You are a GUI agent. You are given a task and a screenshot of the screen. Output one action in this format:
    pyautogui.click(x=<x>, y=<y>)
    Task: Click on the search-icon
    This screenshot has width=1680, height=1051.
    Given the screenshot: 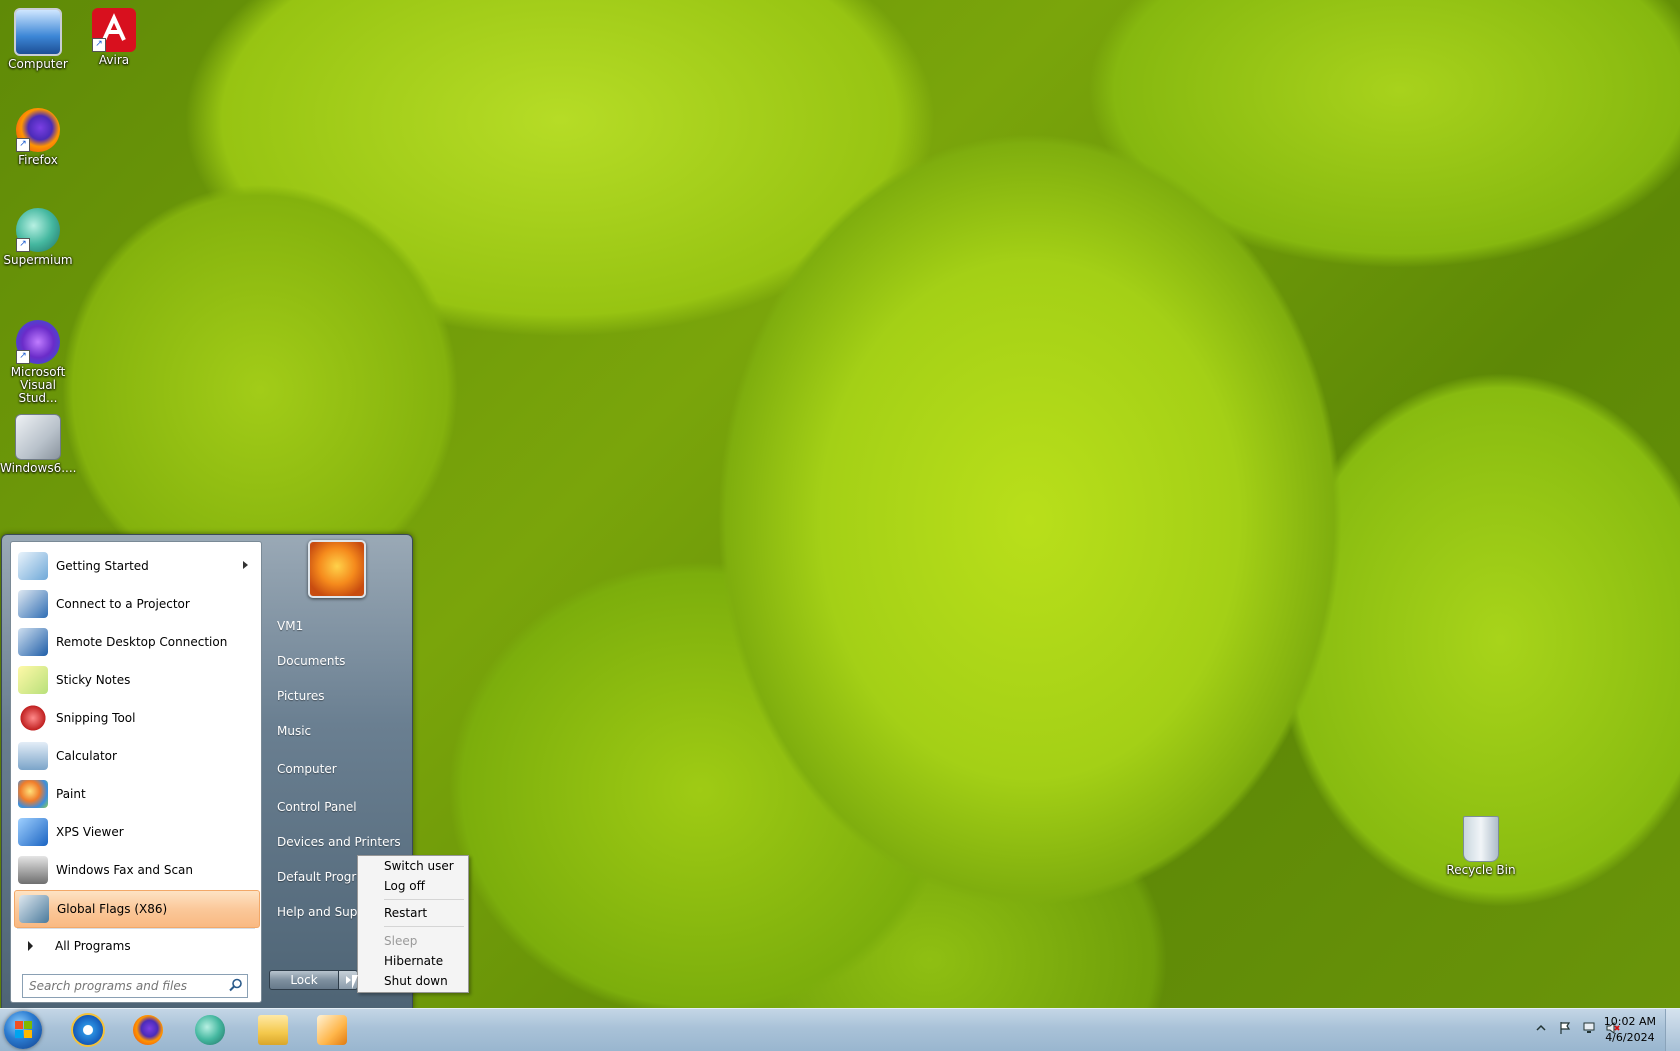 What is the action you would take?
    pyautogui.click(x=236, y=985)
    